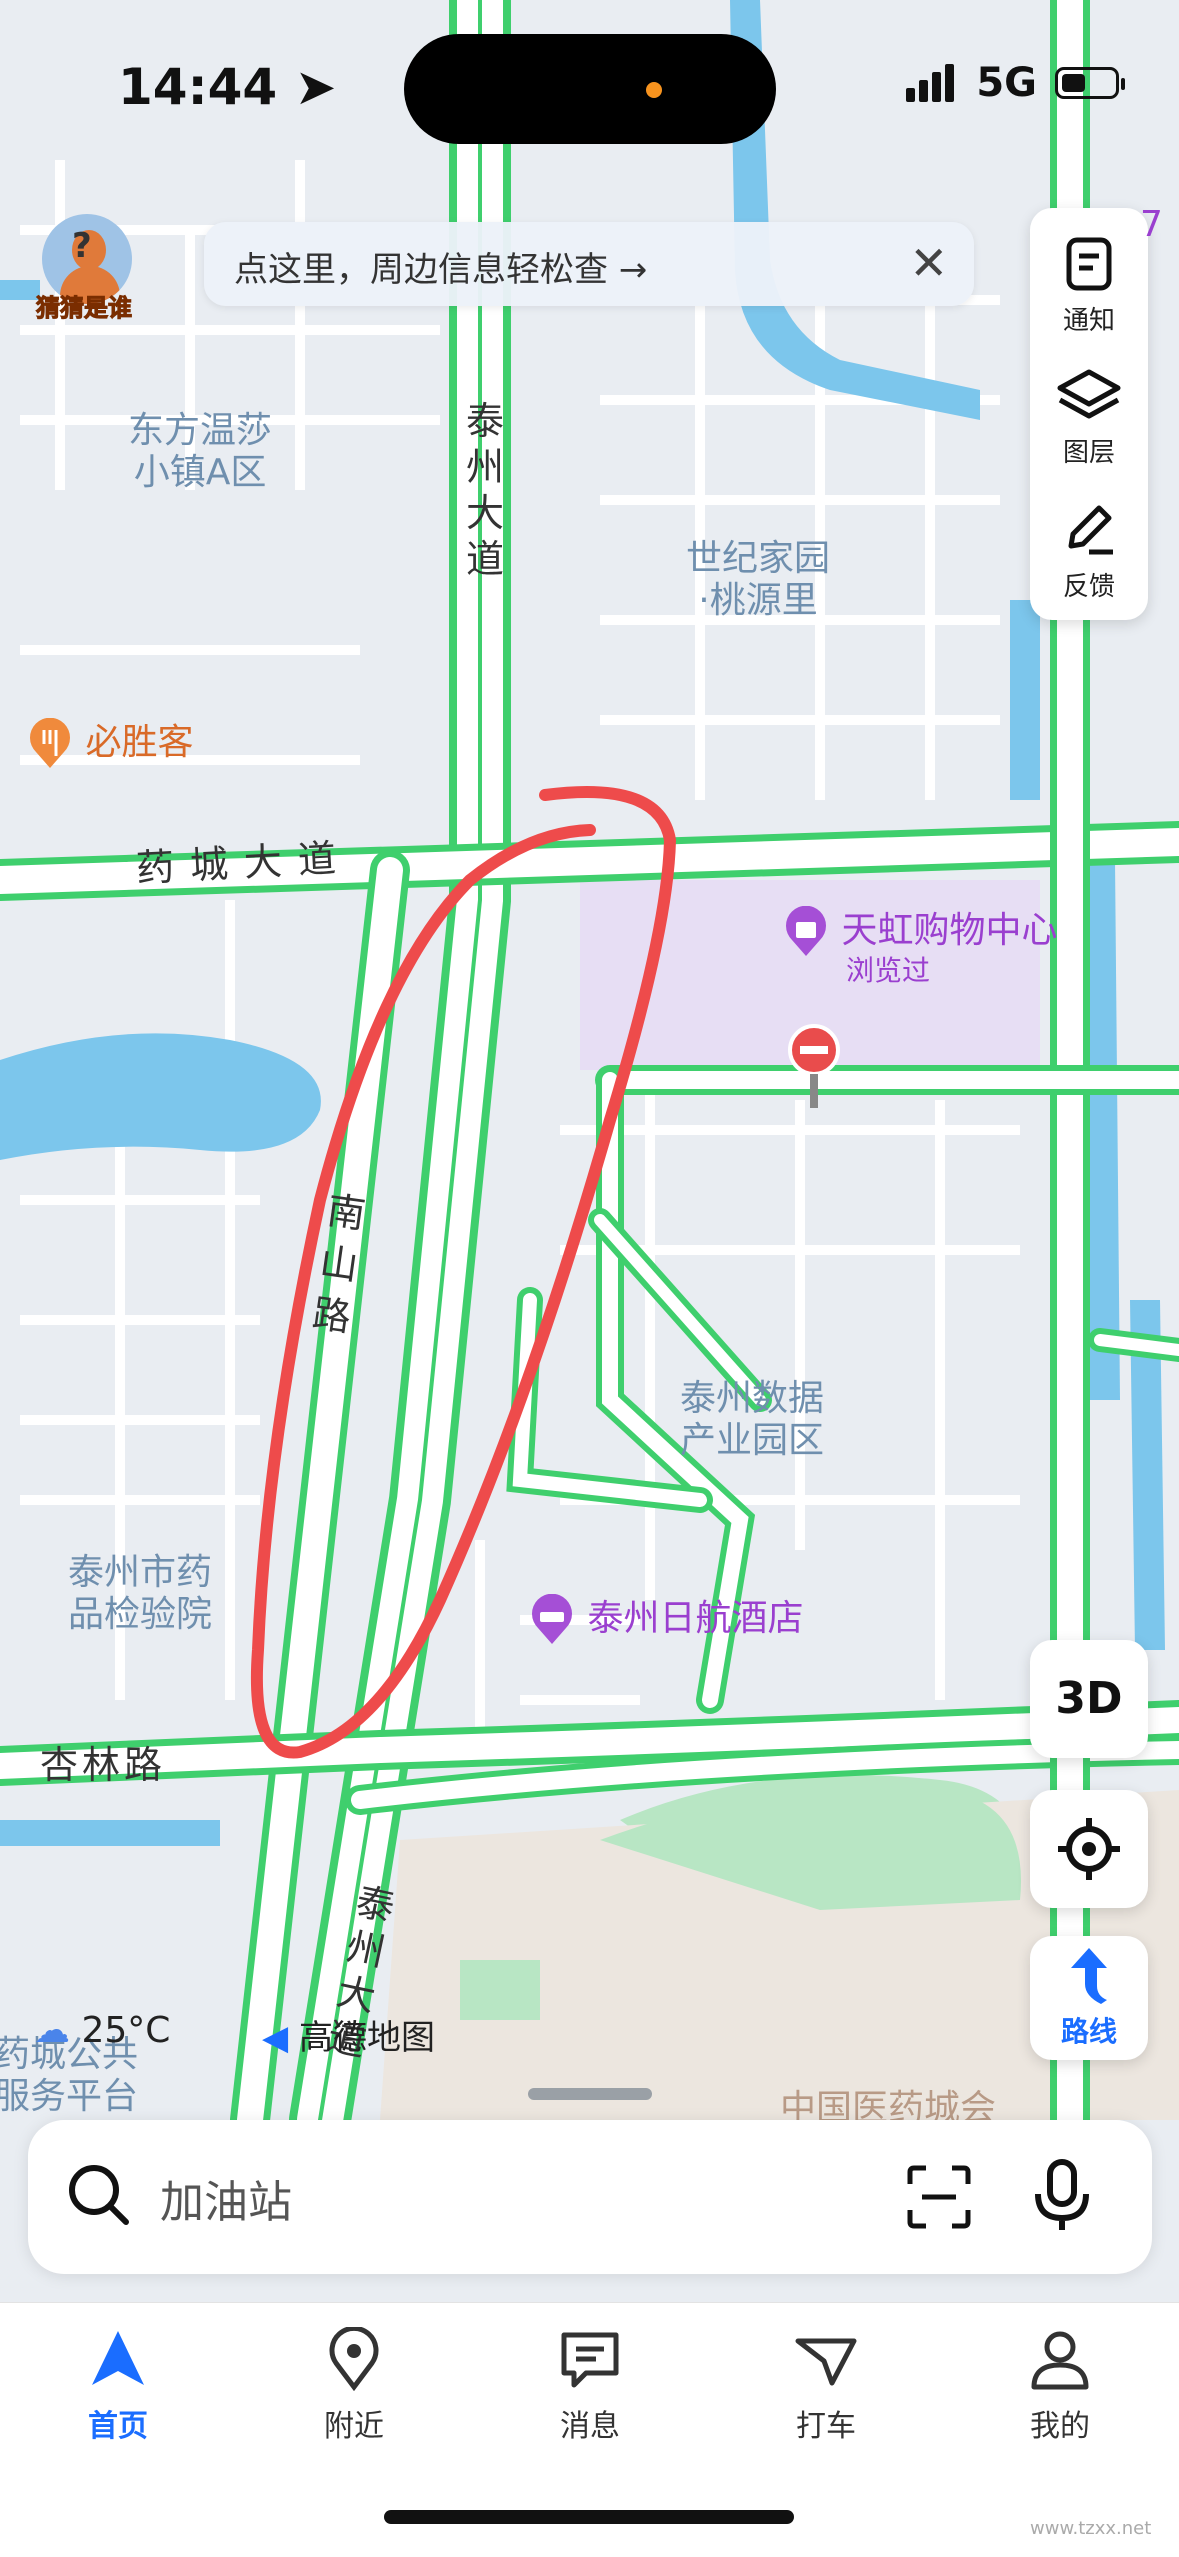 Image resolution: width=1179 pixels, height=2557 pixels. I want to click on feedback-icon, so click(1090, 530).